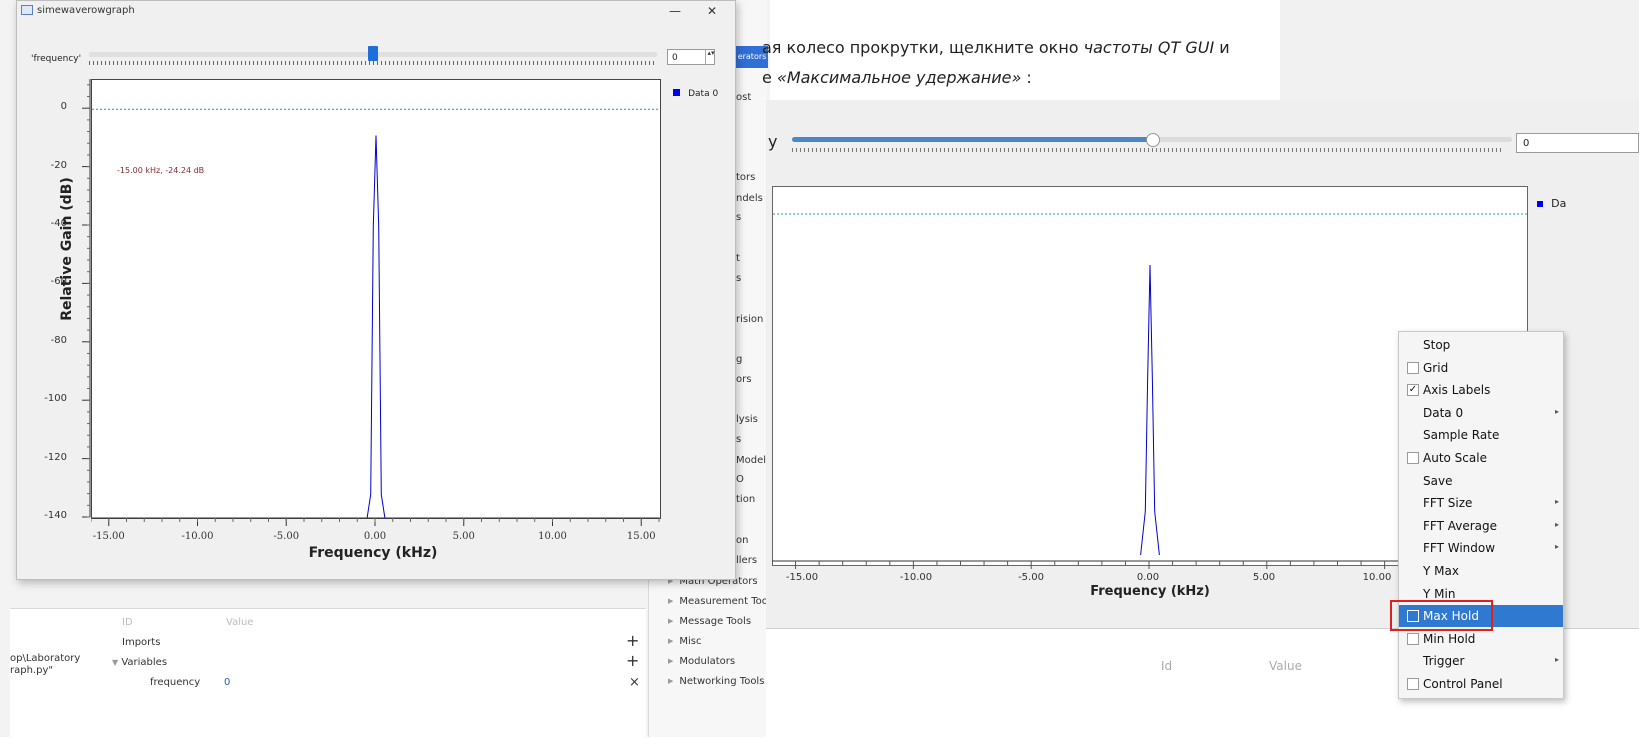  Describe the element at coordinates (375, 521) in the screenshot. I see `x-axis` at that location.